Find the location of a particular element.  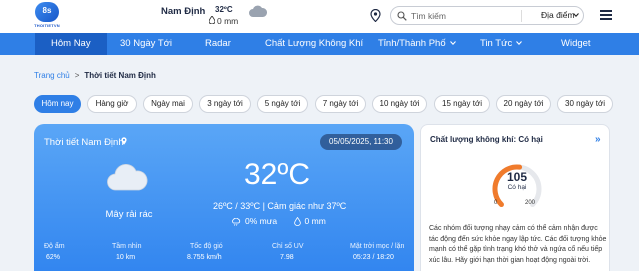

stat-label-humidity: Độ ẩm is located at coordinates (54, 246).